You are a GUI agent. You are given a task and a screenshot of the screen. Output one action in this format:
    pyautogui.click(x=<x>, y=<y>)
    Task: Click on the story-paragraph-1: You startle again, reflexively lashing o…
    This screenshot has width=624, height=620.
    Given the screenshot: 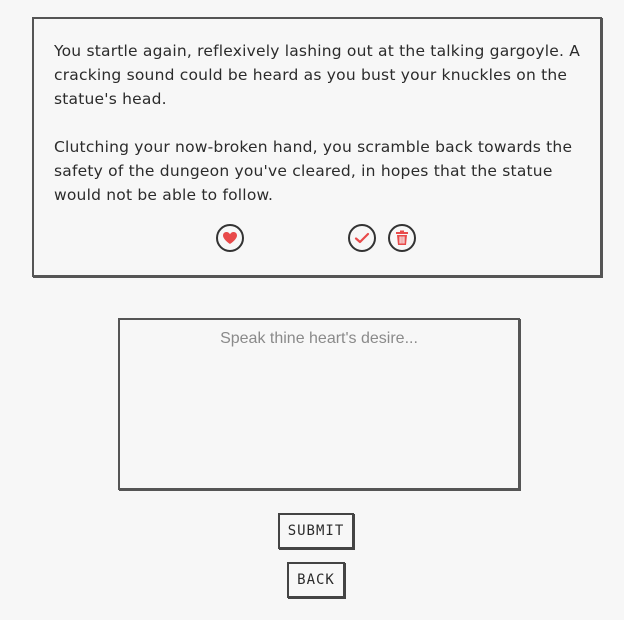 What is the action you would take?
    pyautogui.click(x=317, y=75)
    